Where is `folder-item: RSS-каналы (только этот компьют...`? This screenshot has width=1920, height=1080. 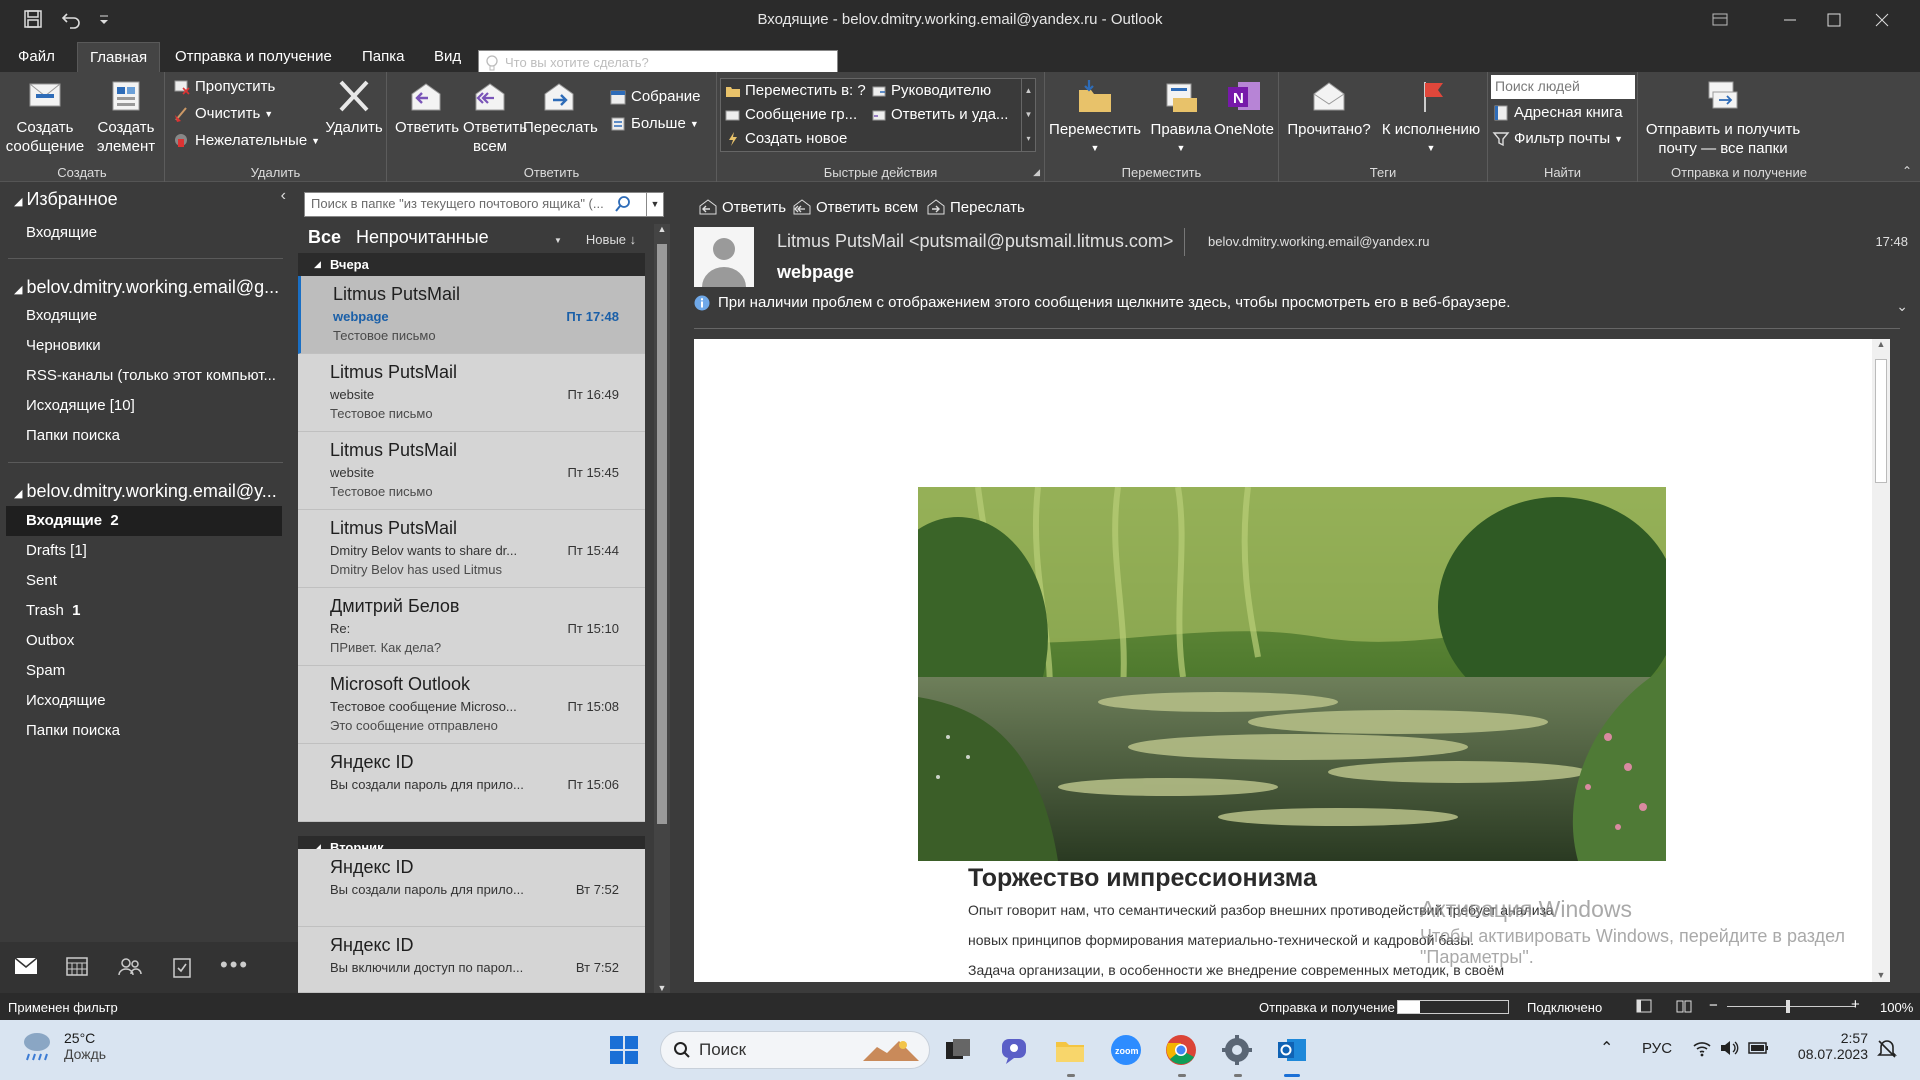
folder-item: RSS-каналы (только этот компьют... is located at coordinates (151, 375).